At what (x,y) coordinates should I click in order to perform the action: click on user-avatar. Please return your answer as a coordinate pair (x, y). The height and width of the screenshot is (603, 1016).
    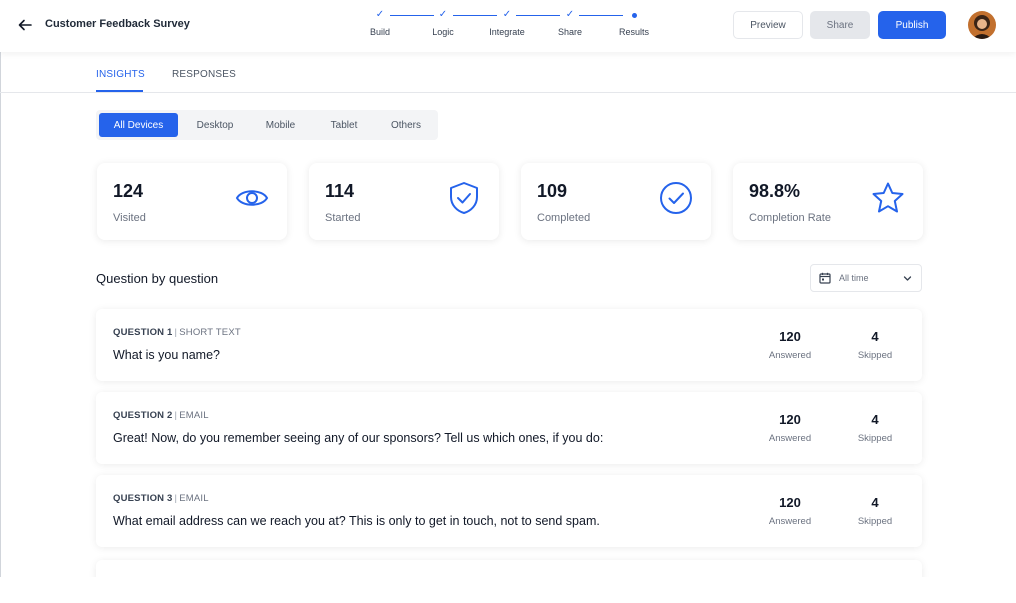
    Looking at the image, I should click on (982, 25).